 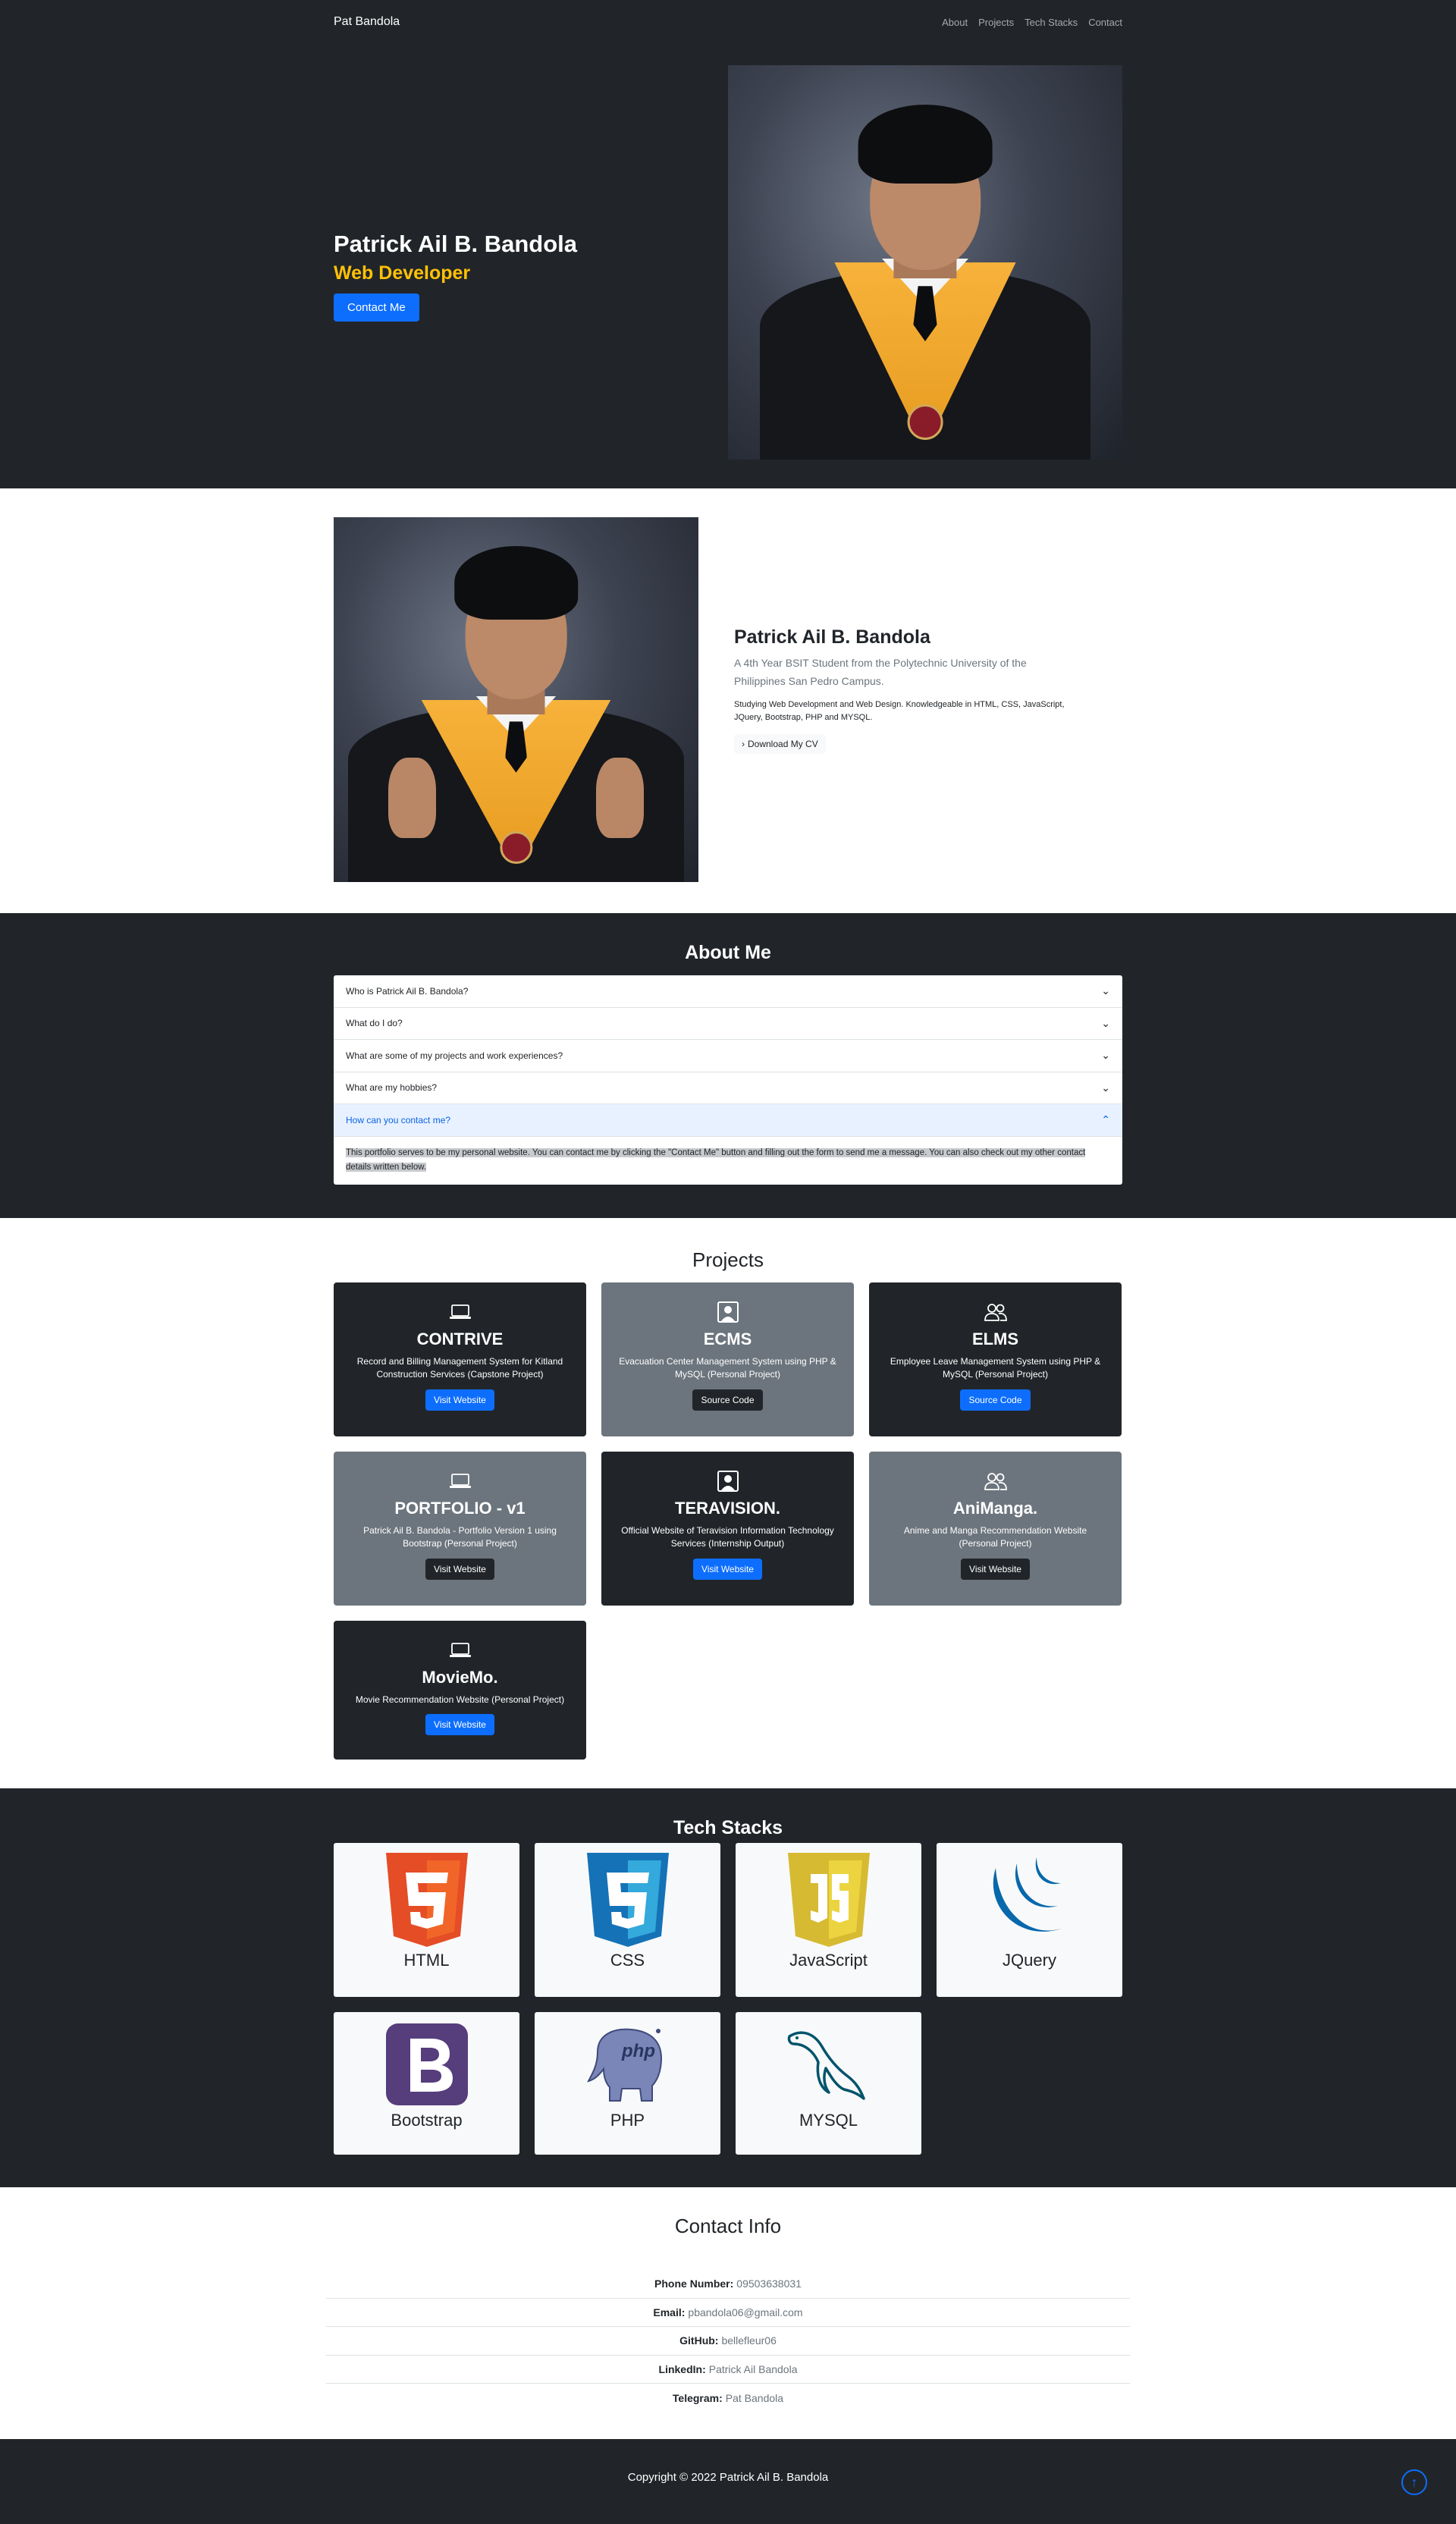 I want to click on accordion-item-hobbies: What are my hobbies? ⌄, so click(x=728, y=1088).